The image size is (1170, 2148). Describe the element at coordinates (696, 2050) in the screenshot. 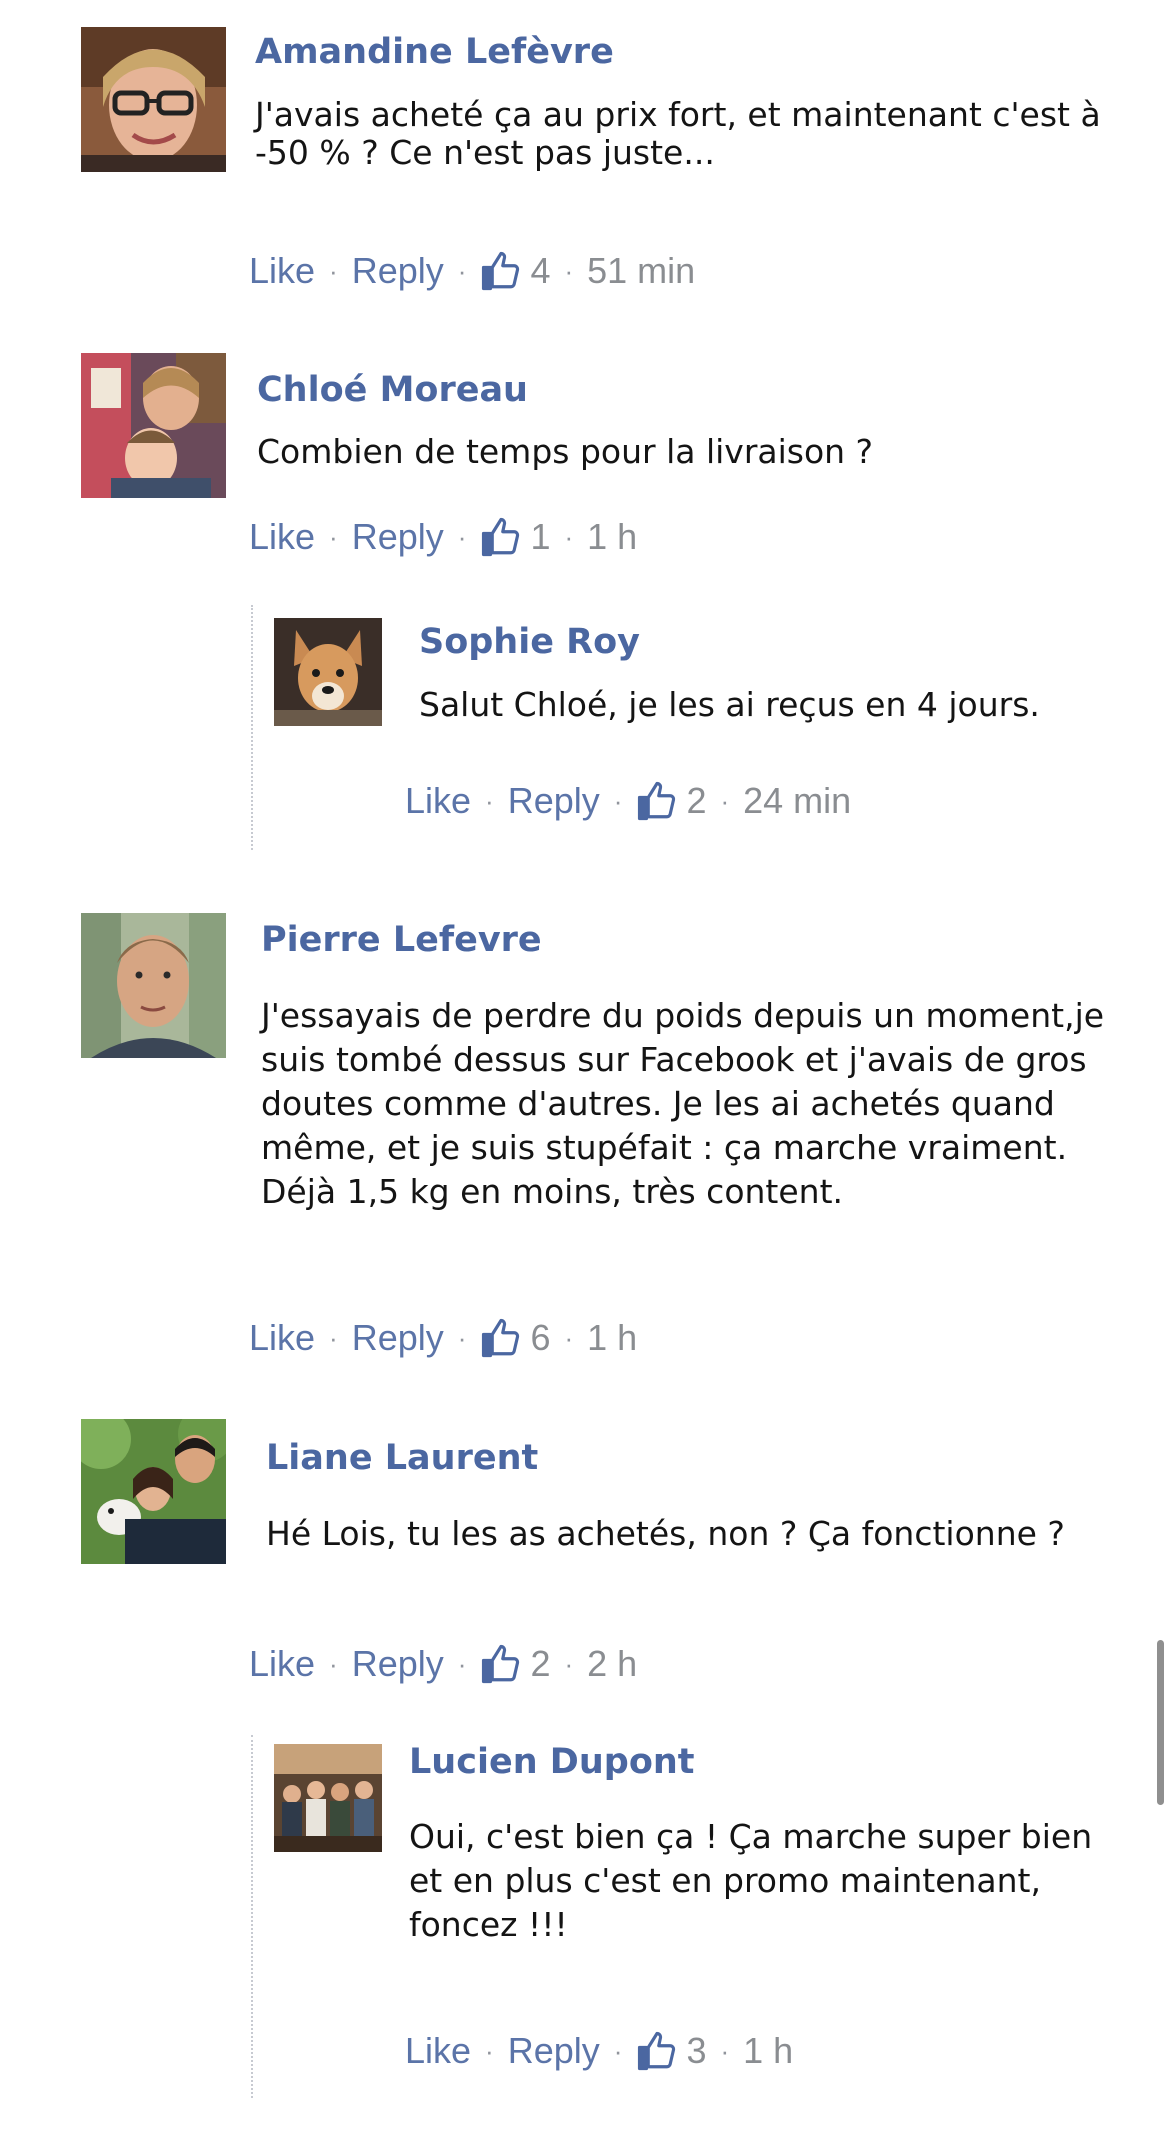

I see `like-count: 3` at that location.